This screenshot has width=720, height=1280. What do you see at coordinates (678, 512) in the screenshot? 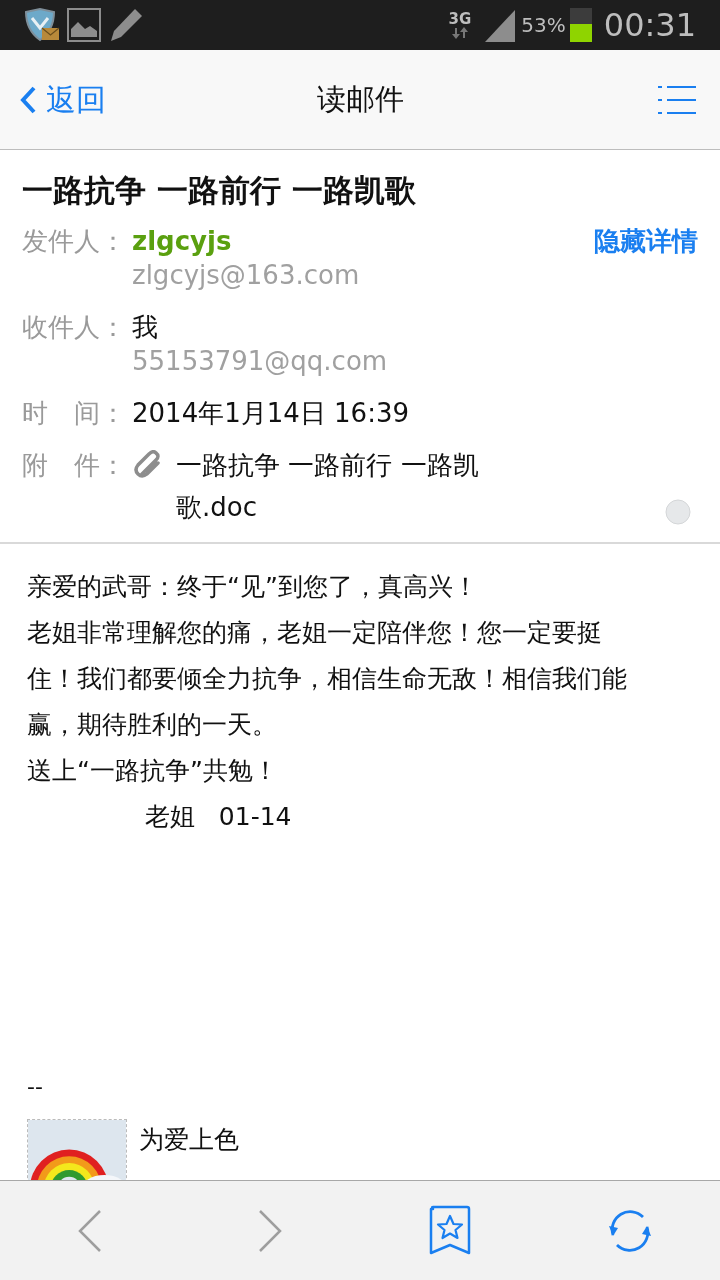
I see `status-circle-icon` at bounding box center [678, 512].